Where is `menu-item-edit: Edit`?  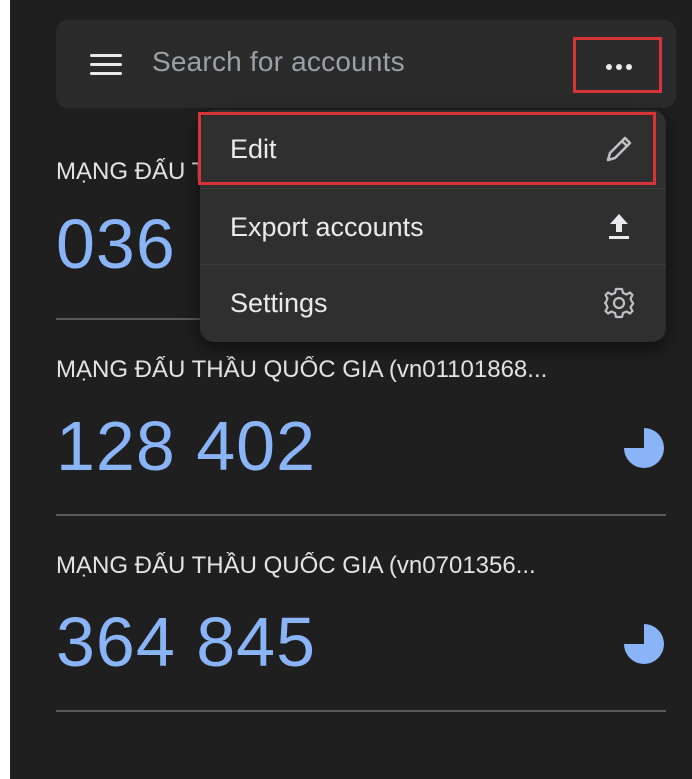 menu-item-edit: Edit is located at coordinates (433, 149).